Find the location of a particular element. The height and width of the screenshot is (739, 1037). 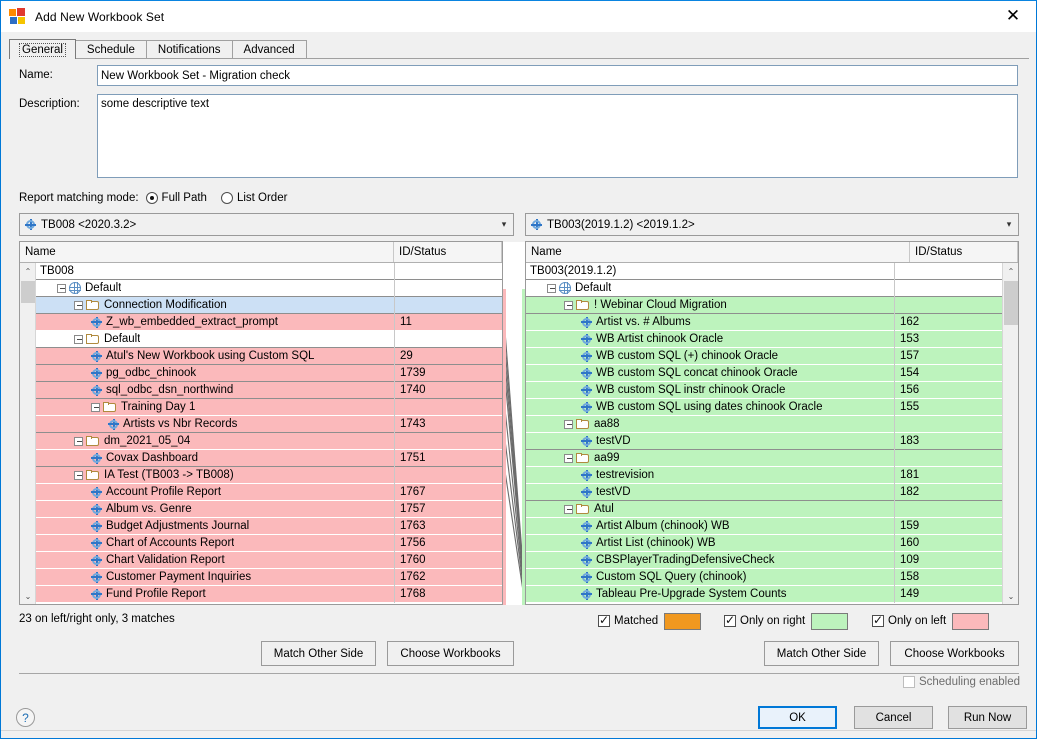

match-other-side-button-right: Match Other Side is located at coordinates (821, 653).